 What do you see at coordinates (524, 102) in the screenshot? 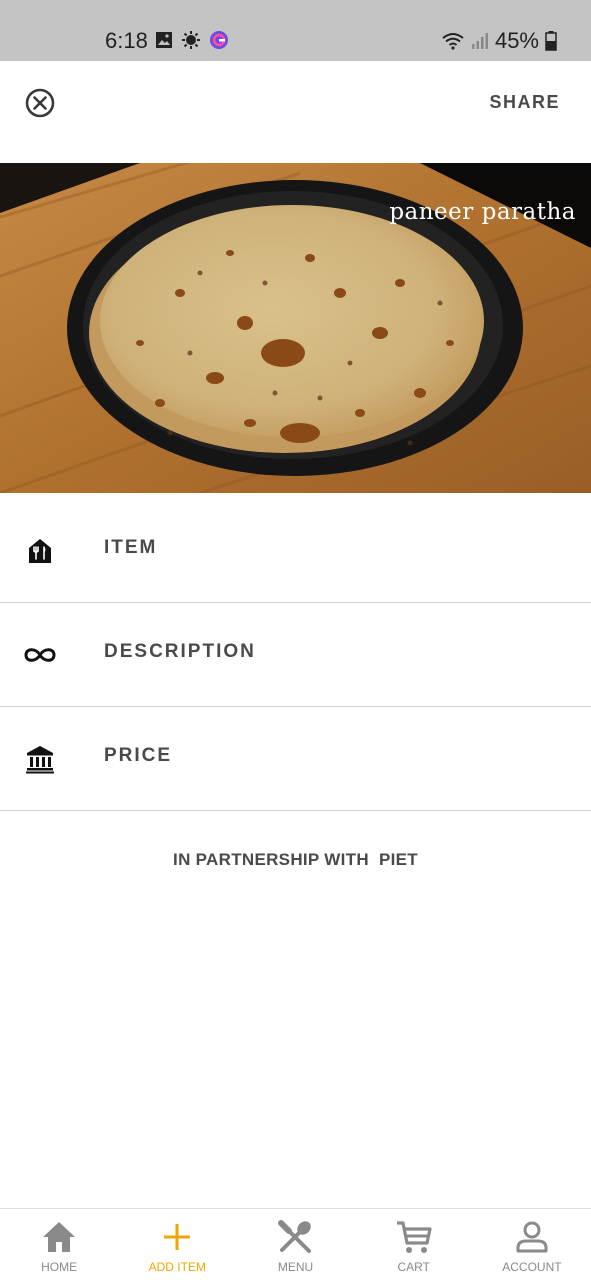
I see `share-button: SHARE` at bounding box center [524, 102].